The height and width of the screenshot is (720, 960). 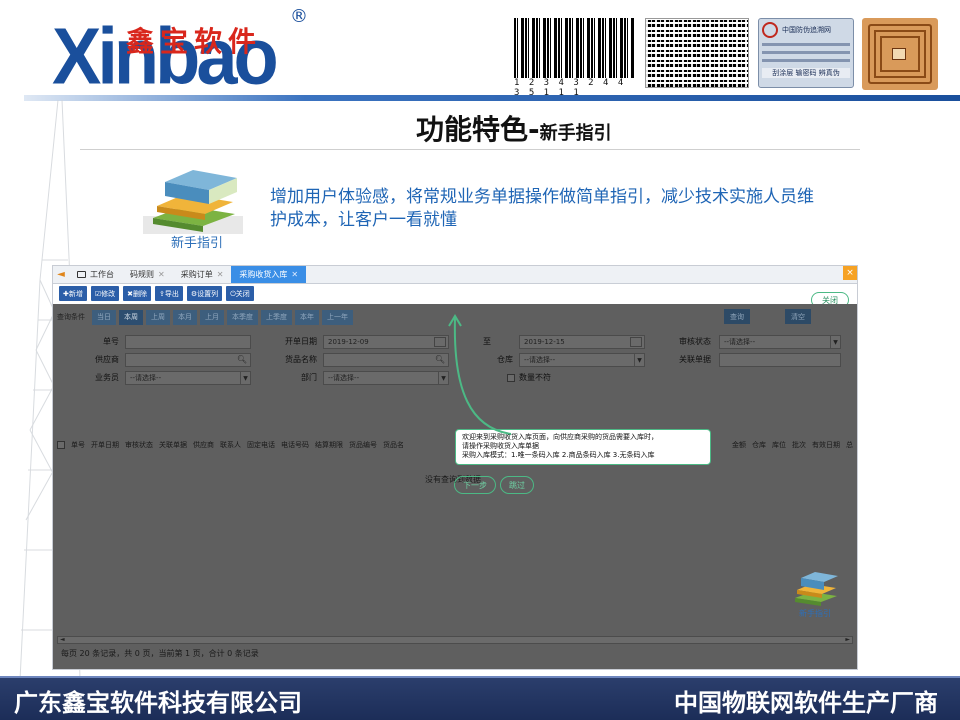 What do you see at coordinates (798, 316) in the screenshot?
I see `clear-button: 清空` at bounding box center [798, 316].